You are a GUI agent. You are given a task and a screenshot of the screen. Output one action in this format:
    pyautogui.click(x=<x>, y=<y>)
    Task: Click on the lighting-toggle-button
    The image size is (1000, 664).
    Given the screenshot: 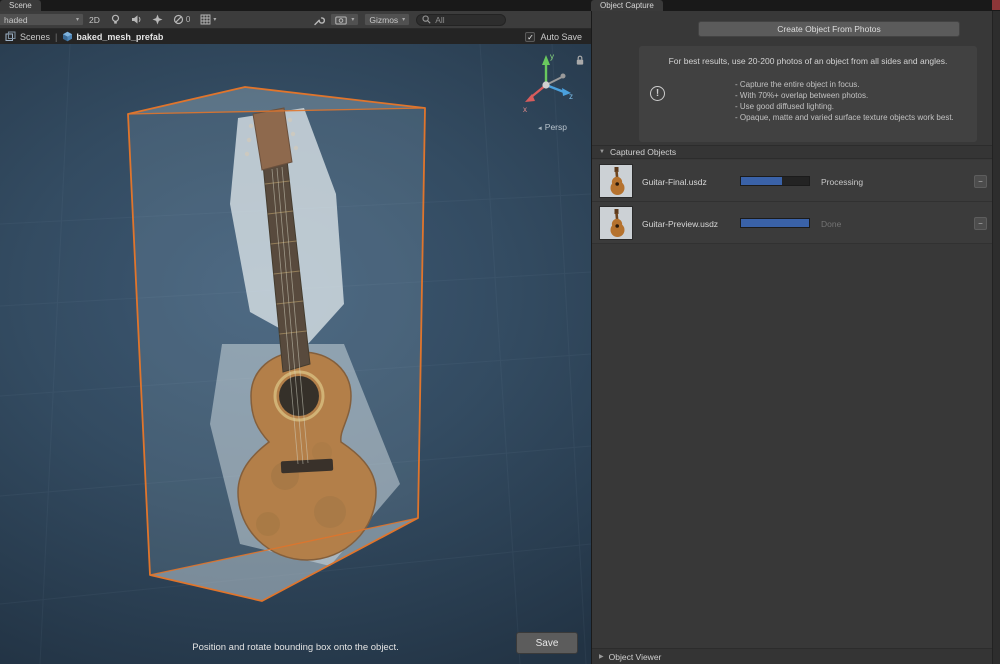 What is the action you would take?
    pyautogui.click(x=115, y=19)
    